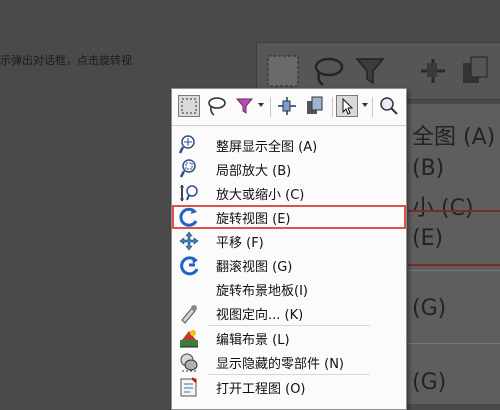 The image size is (500, 410). What do you see at coordinates (66, 60) in the screenshot?
I see `background-caption: 示弹出对话框，点击旋转视` at bounding box center [66, 60].